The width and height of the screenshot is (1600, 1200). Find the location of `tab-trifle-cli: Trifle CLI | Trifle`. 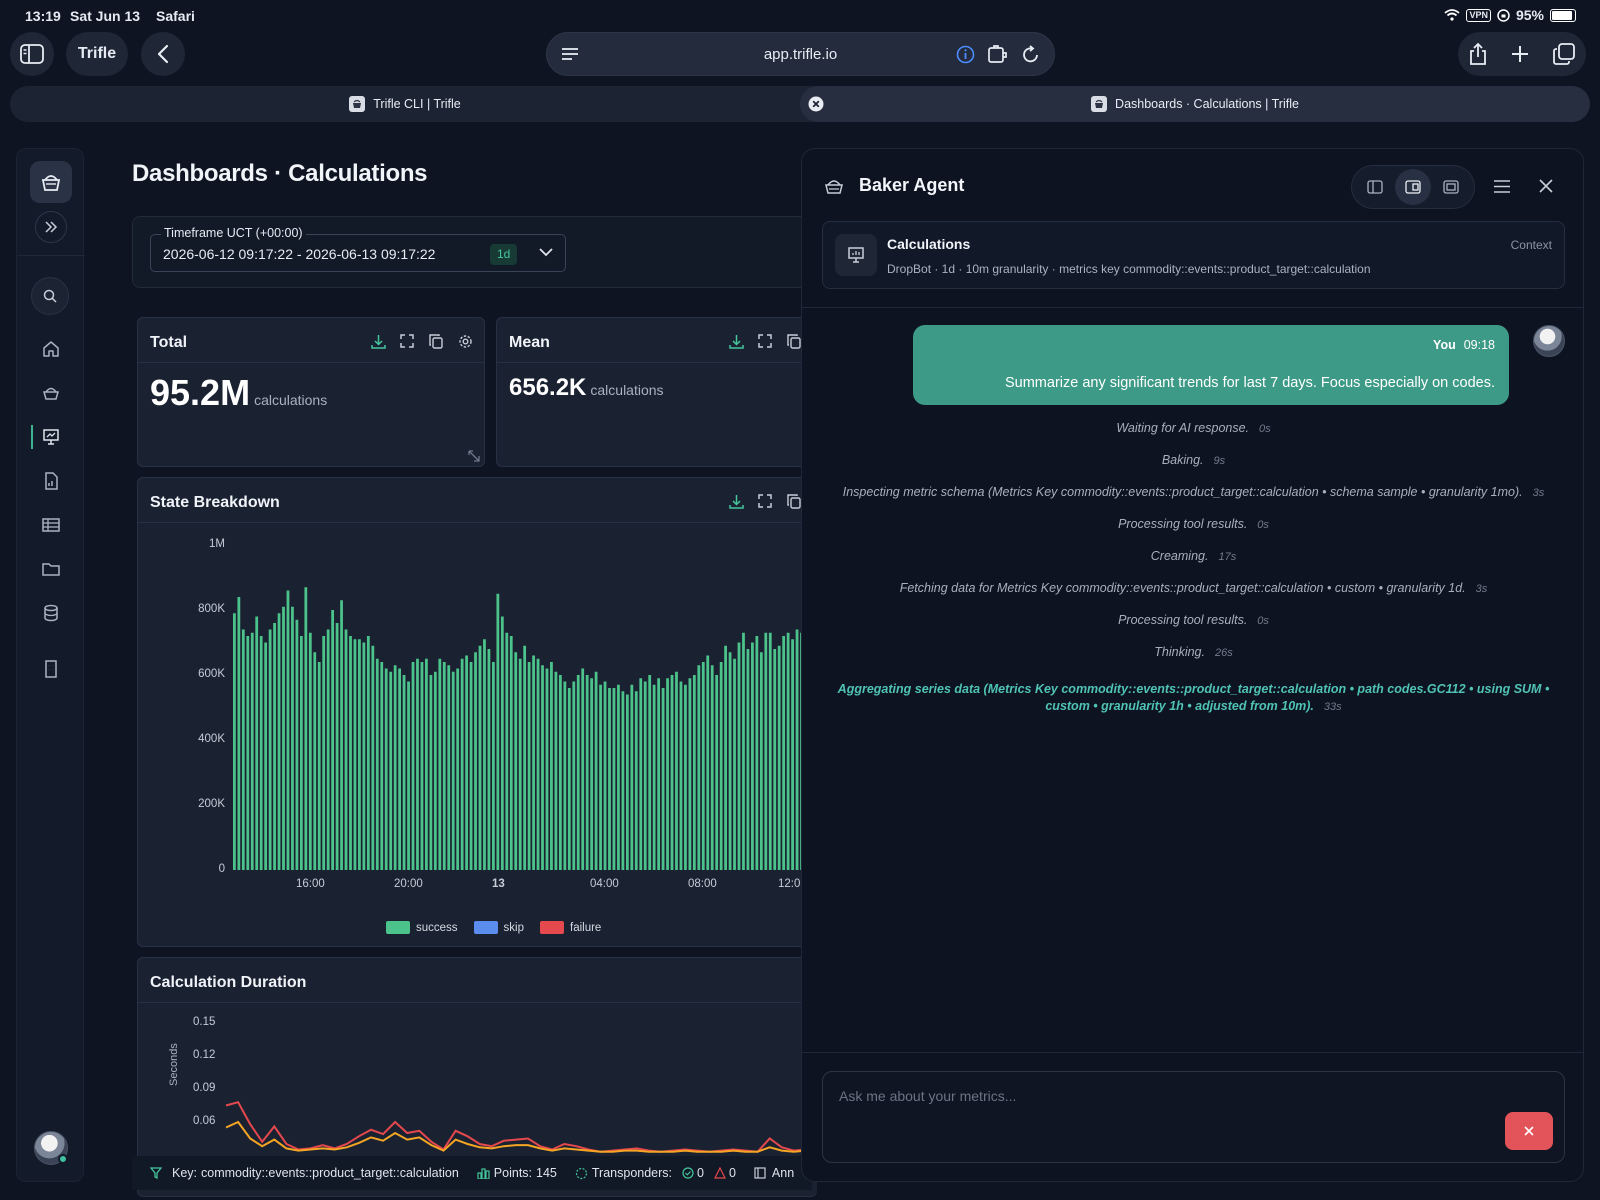

tab-trifle-cli: Trifle CLI | Trifle is located at coordinates (405, 104).